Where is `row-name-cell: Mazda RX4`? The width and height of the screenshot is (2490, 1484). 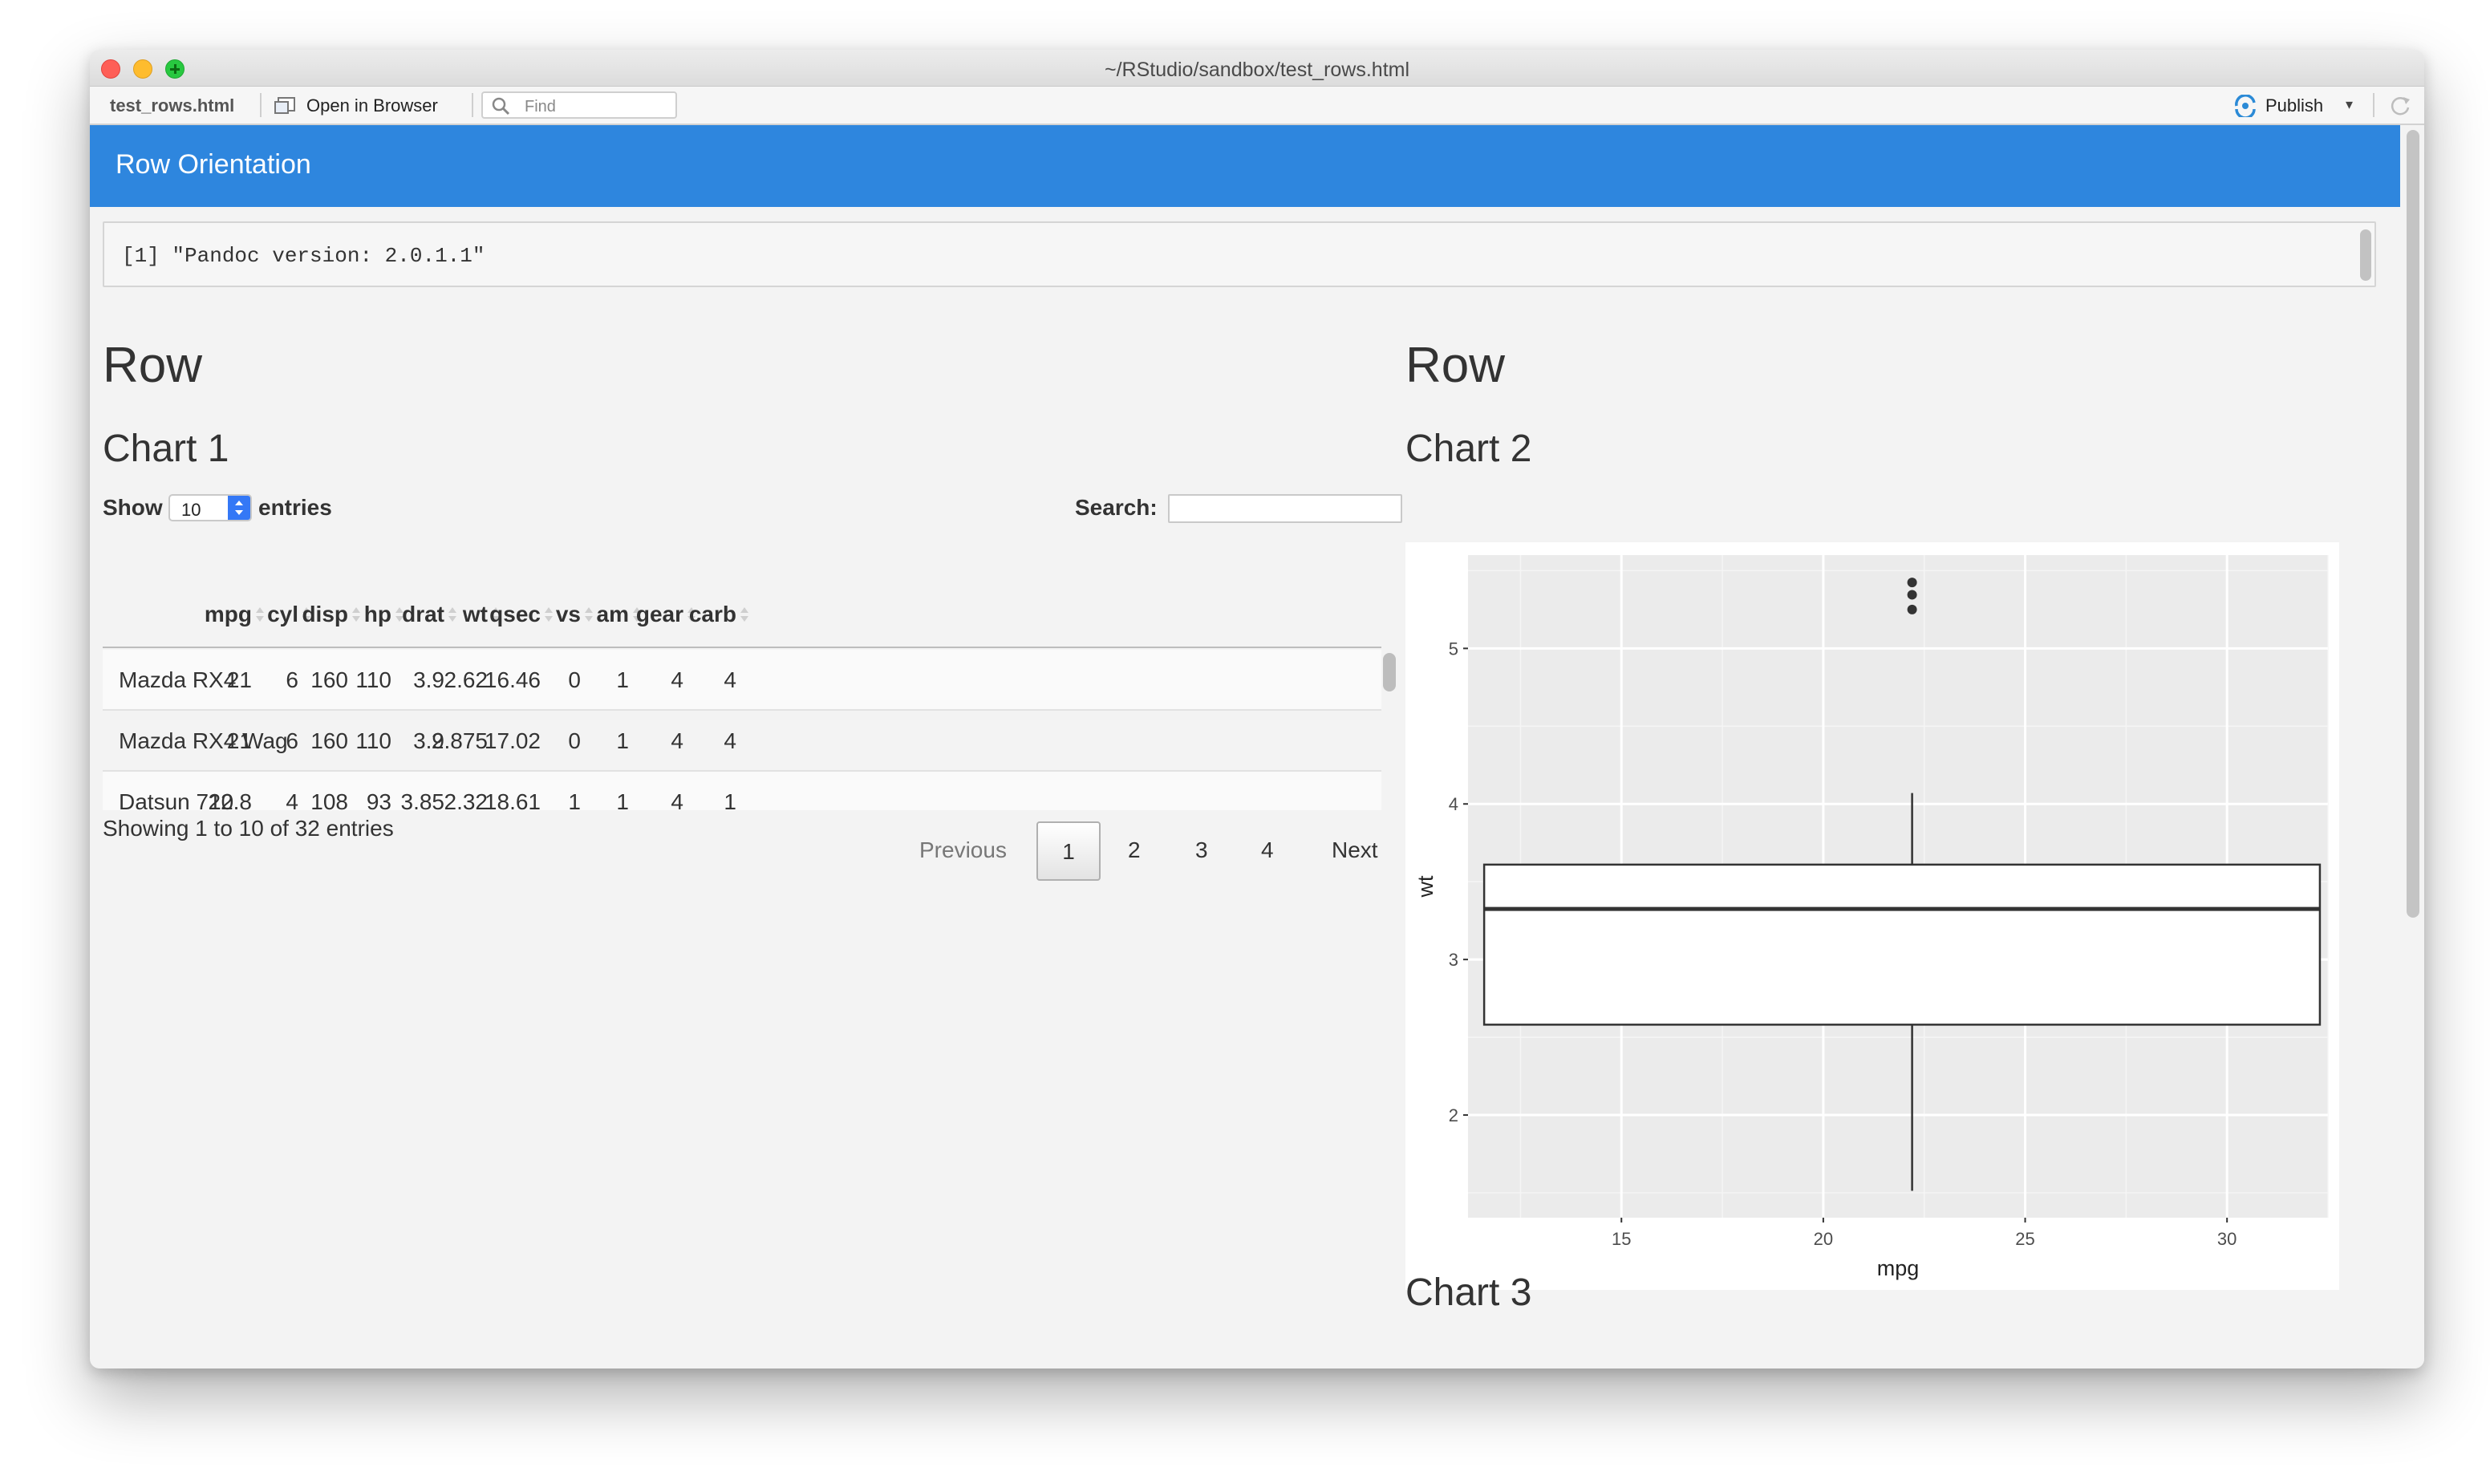 row-name-cell: Mazda RX4 is located at coordinates (178, 679).